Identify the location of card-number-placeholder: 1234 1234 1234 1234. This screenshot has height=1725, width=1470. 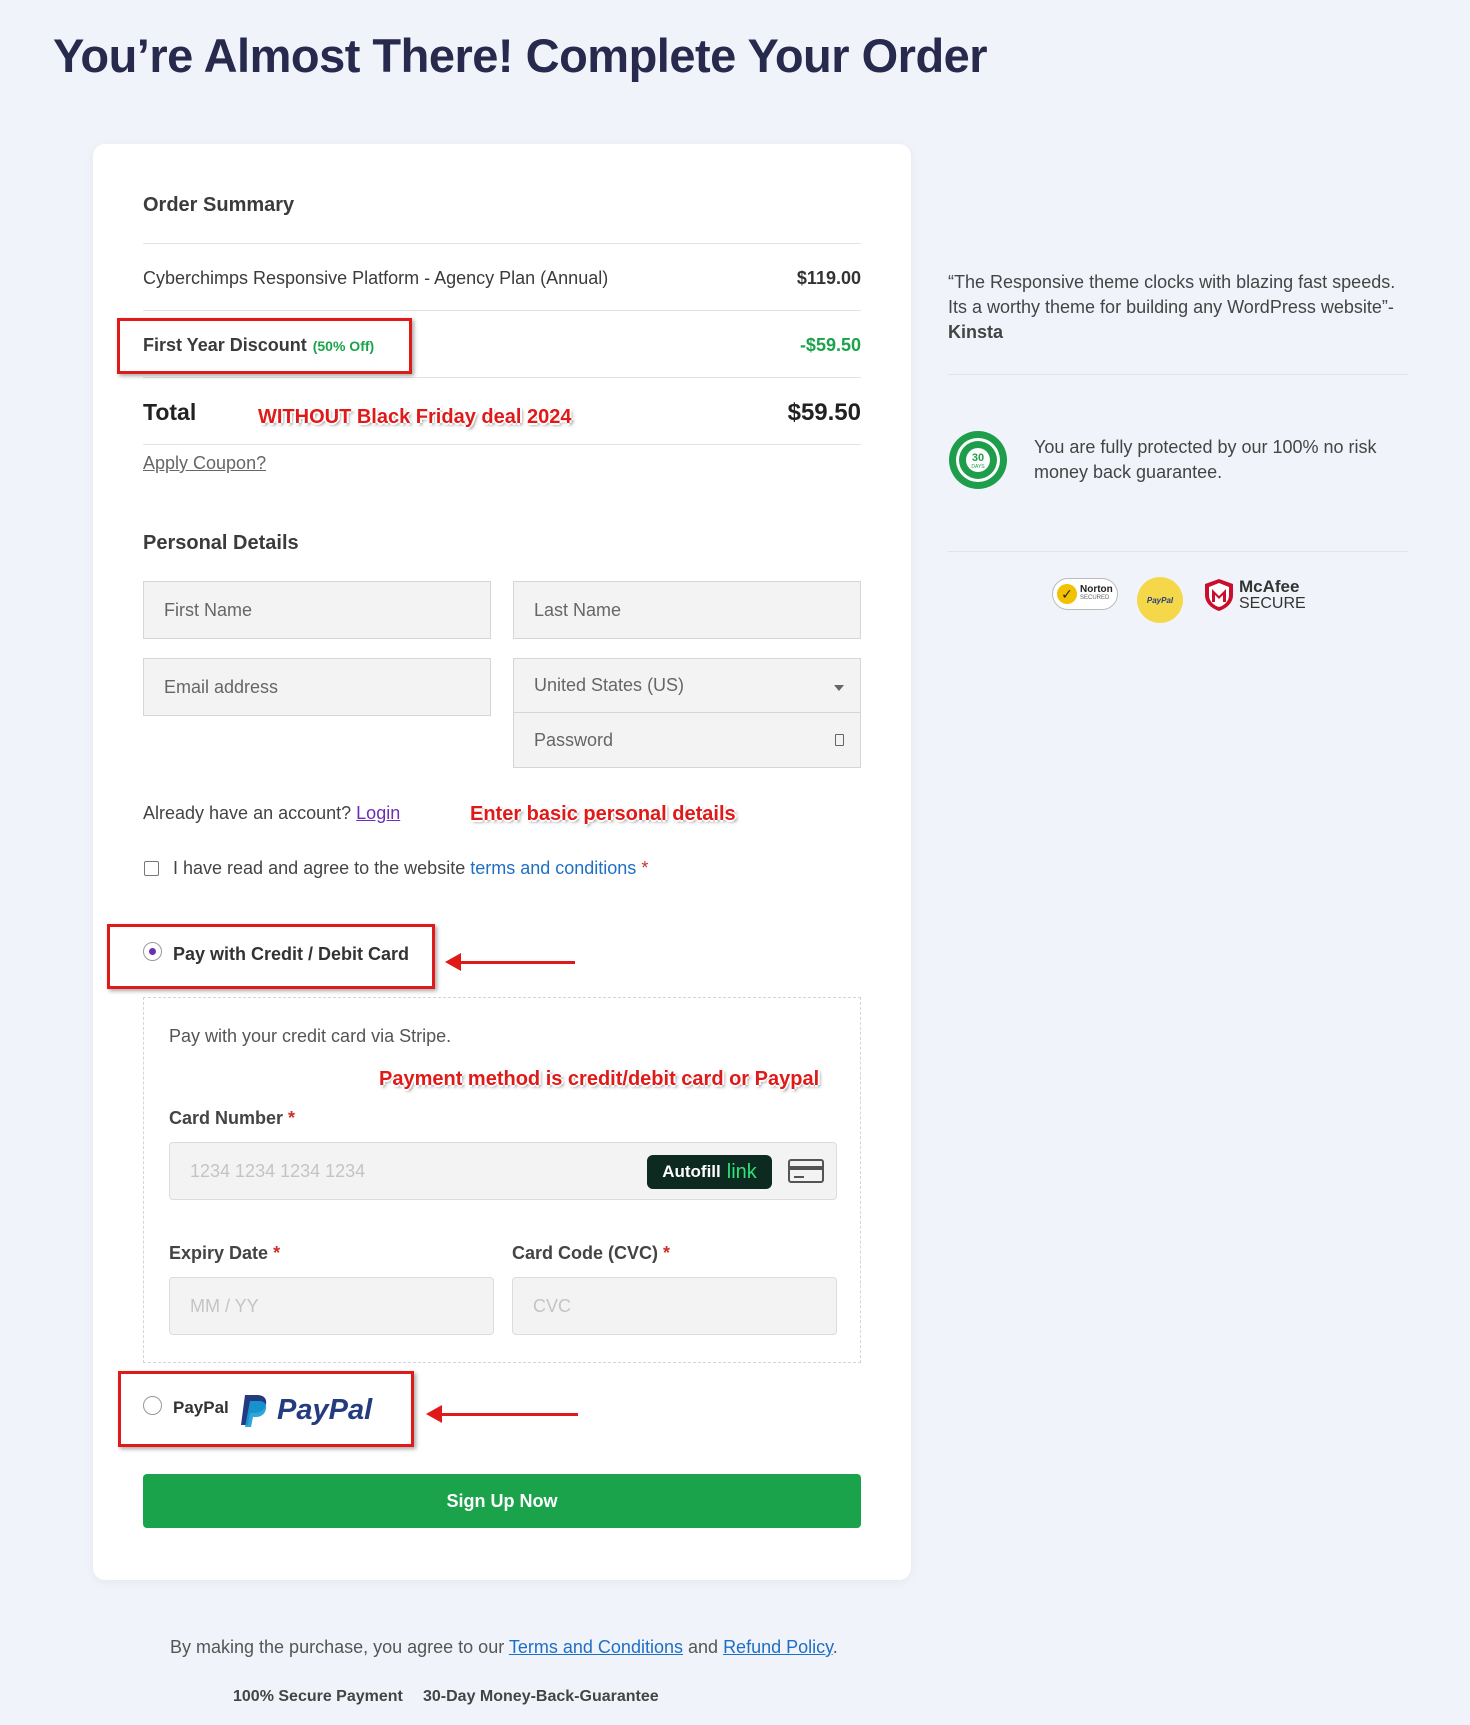
(278, 1170).